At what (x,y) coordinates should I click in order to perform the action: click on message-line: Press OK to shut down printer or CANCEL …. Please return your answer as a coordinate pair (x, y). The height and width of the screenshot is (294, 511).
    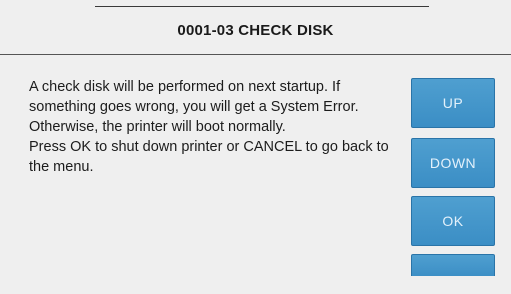
    Looking at the image, I should click on (209, 147).